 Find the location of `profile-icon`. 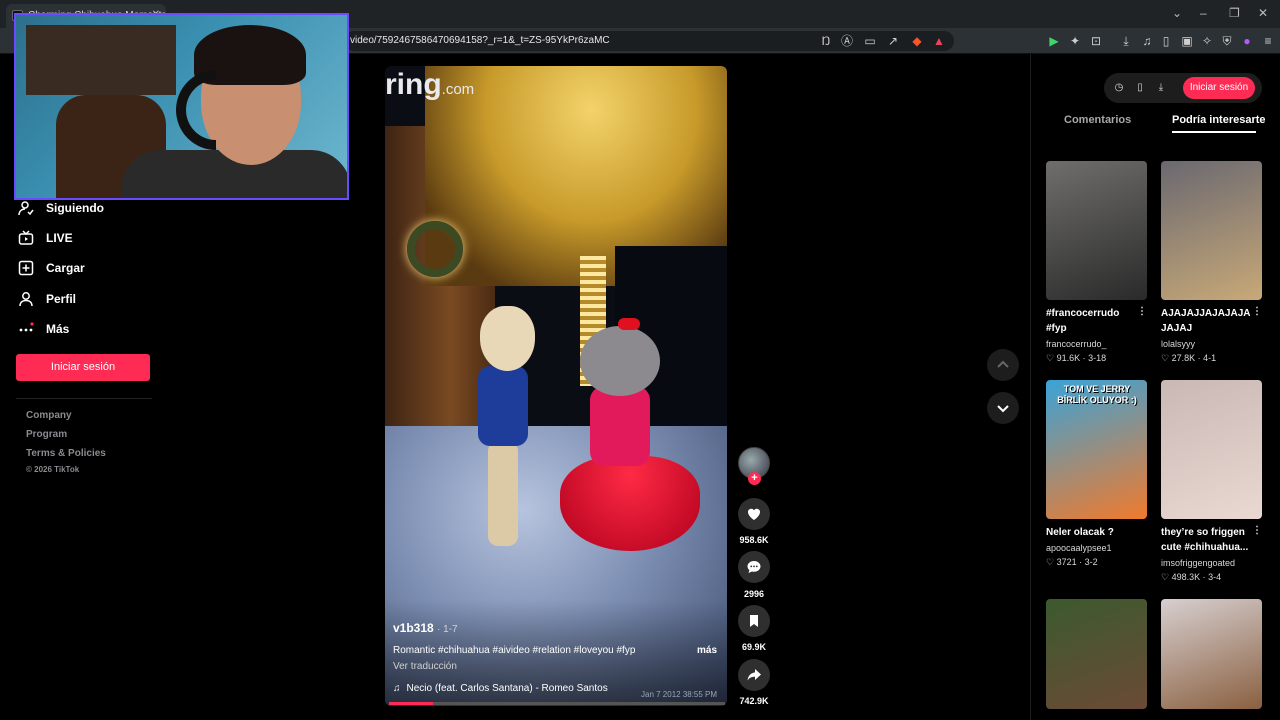

profile-icon is located at coordinates (26, 299).